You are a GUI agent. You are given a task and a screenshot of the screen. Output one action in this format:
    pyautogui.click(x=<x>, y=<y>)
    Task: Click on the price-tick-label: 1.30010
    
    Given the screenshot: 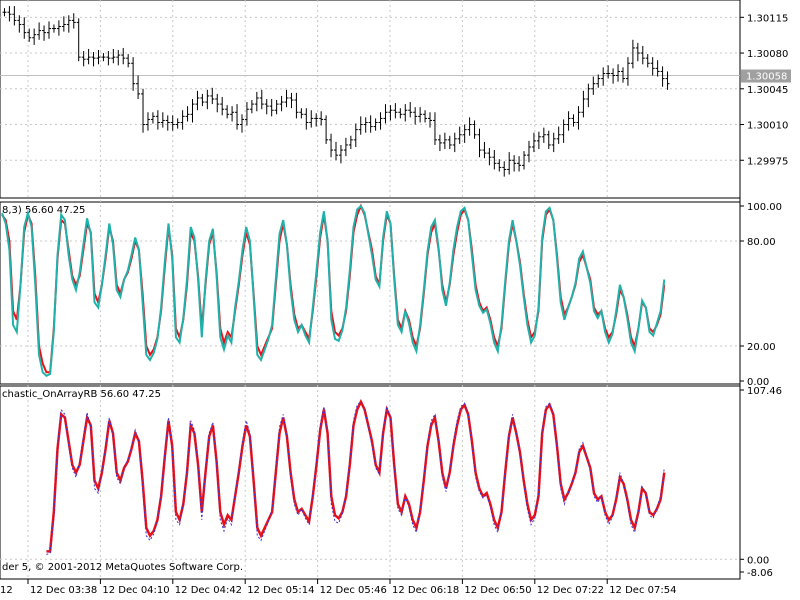 What is the action you would take?
    pyautogui.click(x=767, y=126)
    